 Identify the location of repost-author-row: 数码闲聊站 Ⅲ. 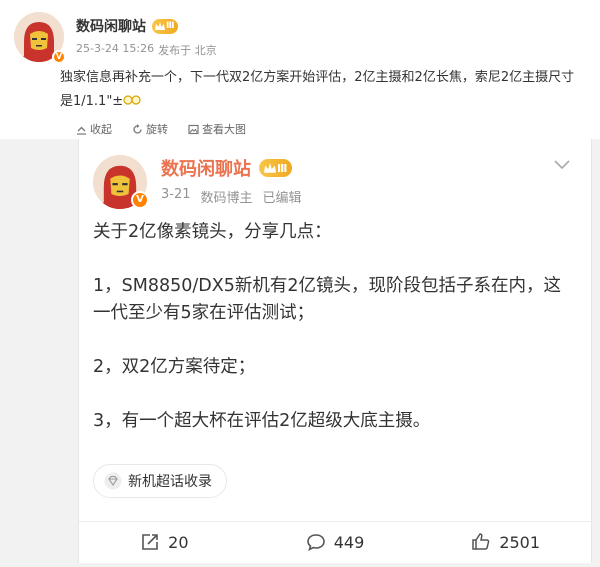
(227, 168).